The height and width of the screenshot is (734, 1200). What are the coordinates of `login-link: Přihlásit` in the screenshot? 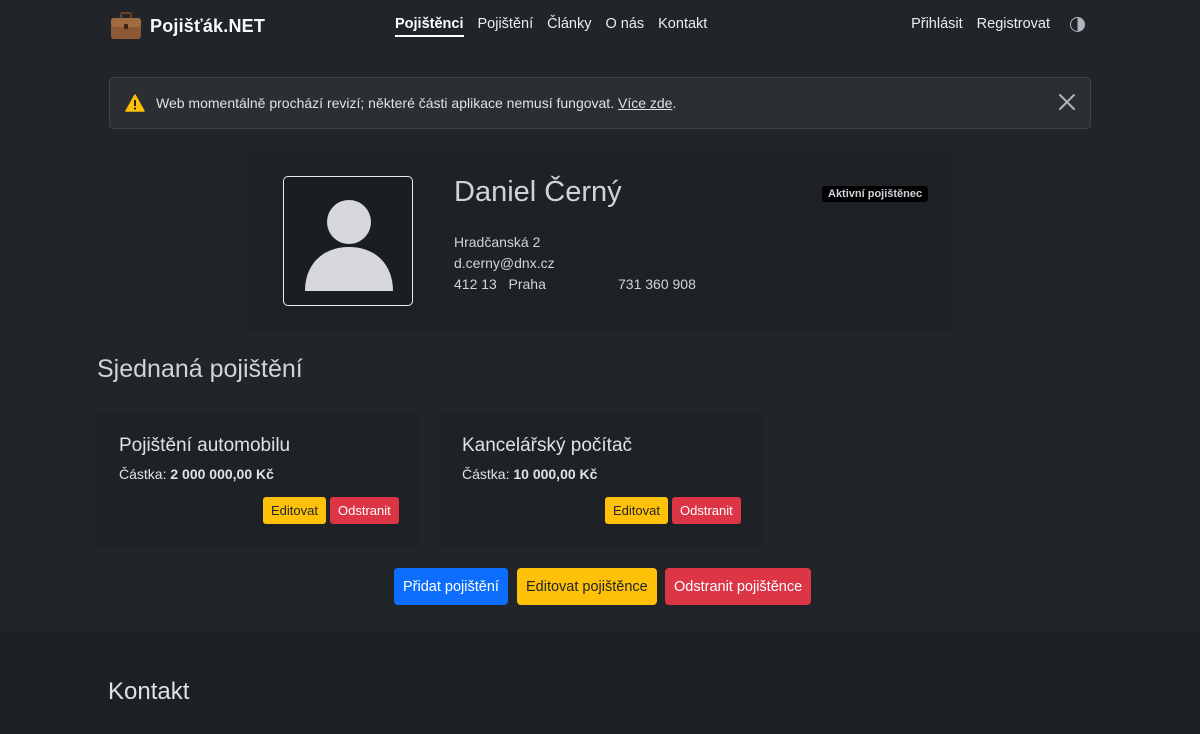 It's located at (937, 24).